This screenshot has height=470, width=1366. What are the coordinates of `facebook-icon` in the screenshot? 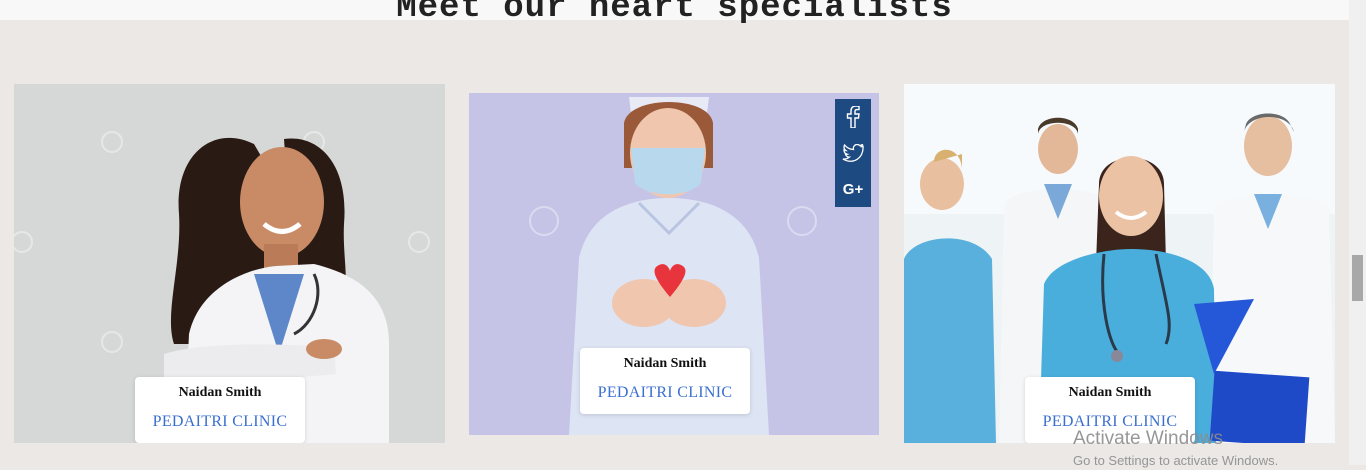 It's located at (853, 117).